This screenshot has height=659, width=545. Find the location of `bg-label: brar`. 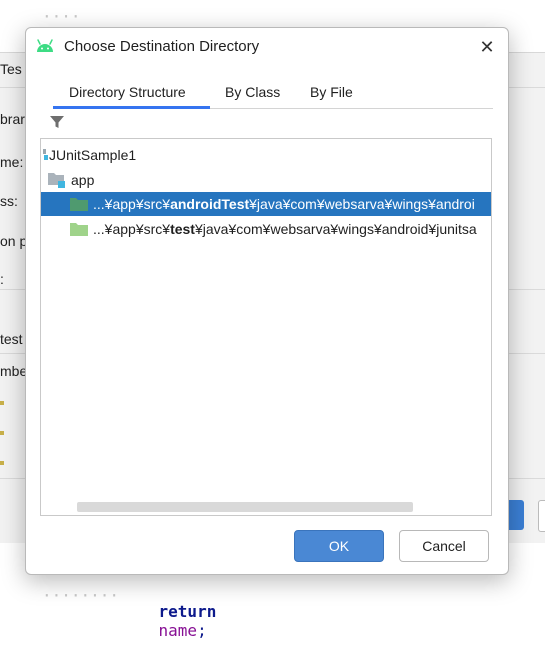

bg-label: brar is located at coordinates (12, 119).